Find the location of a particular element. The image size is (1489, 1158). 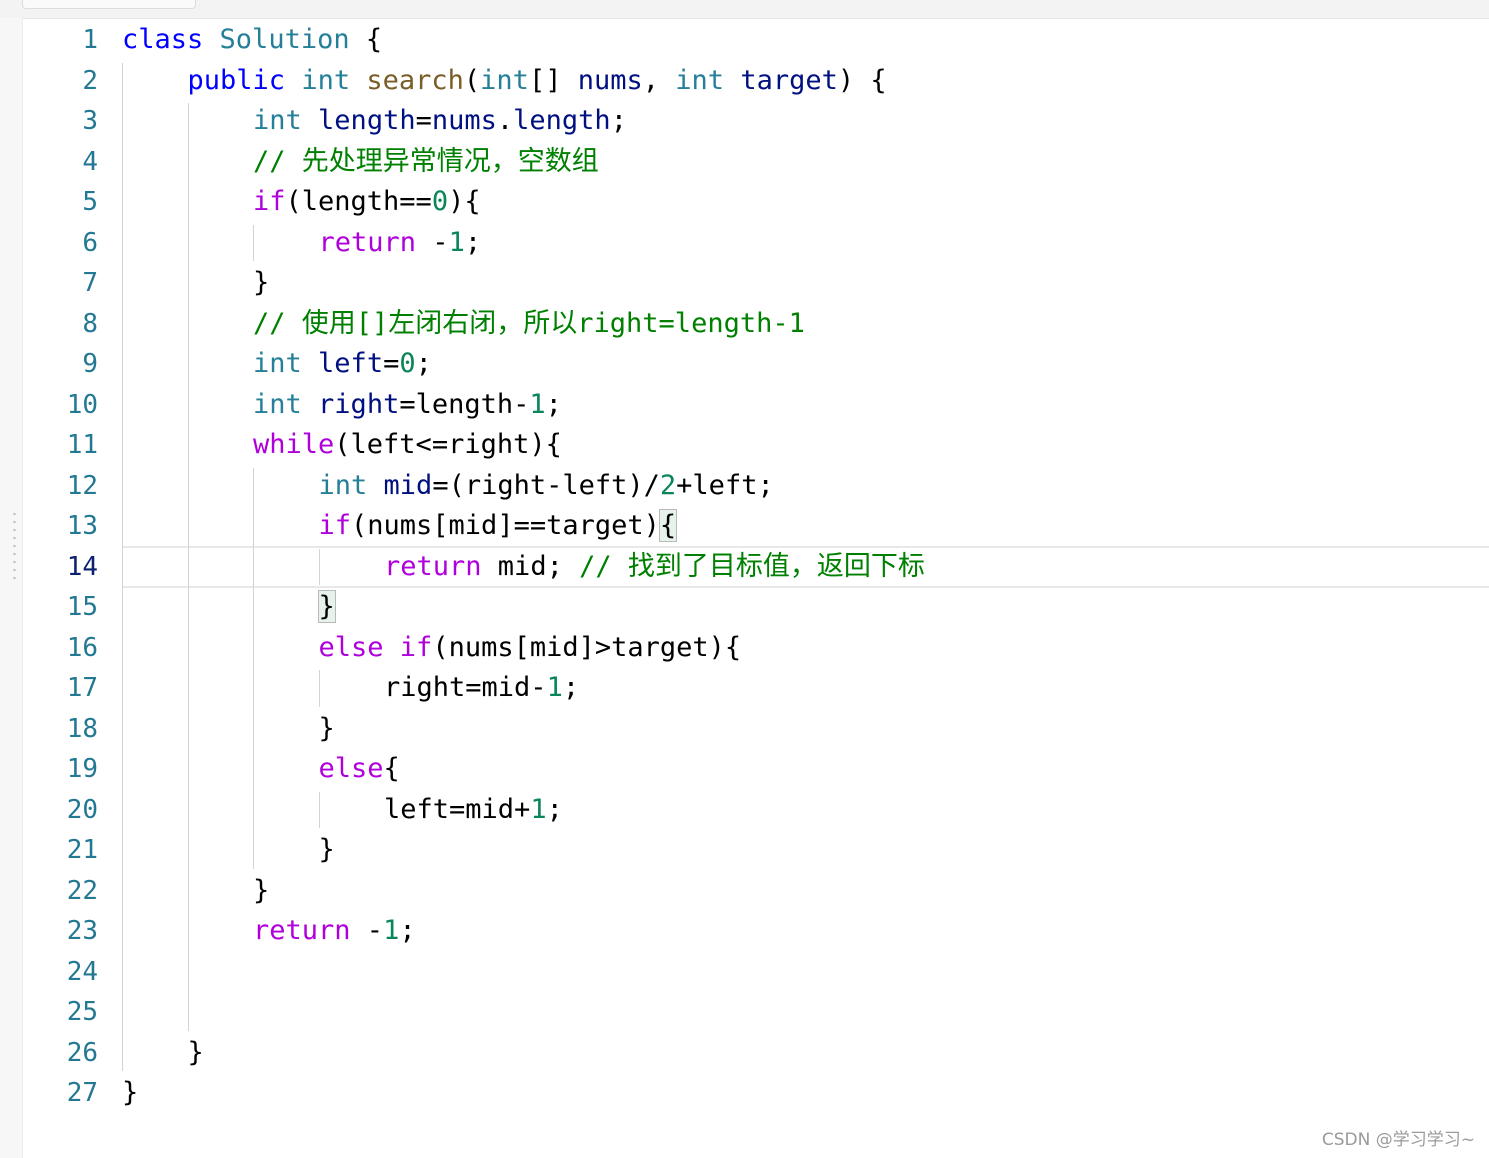

line-number: 8 is located at coordinates (90, 323).